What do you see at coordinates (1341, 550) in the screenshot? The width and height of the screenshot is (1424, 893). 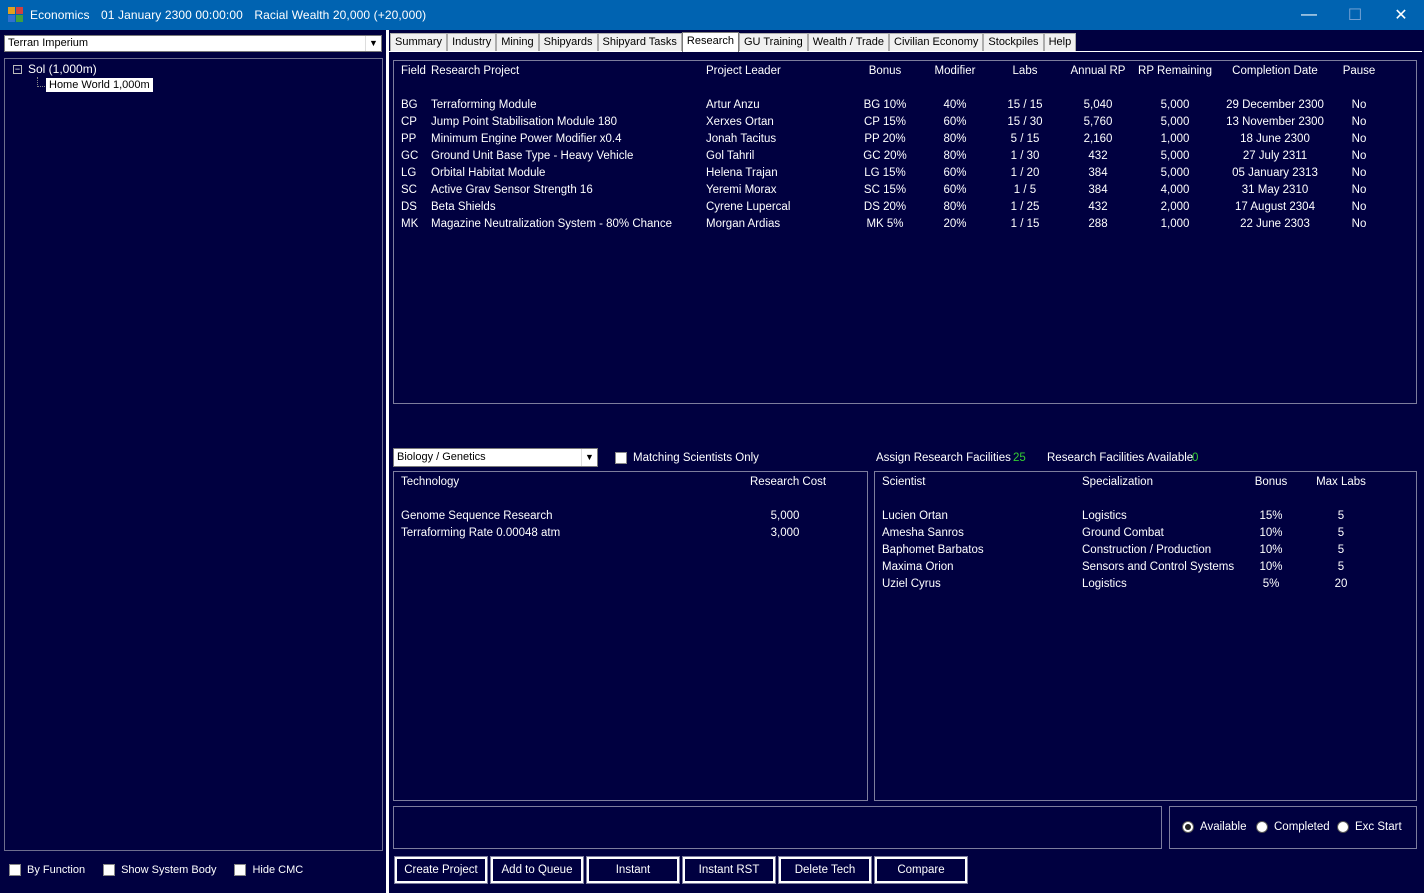 I see `cell-scientist-max-labs: 5` at bounding box center [1341, 550].